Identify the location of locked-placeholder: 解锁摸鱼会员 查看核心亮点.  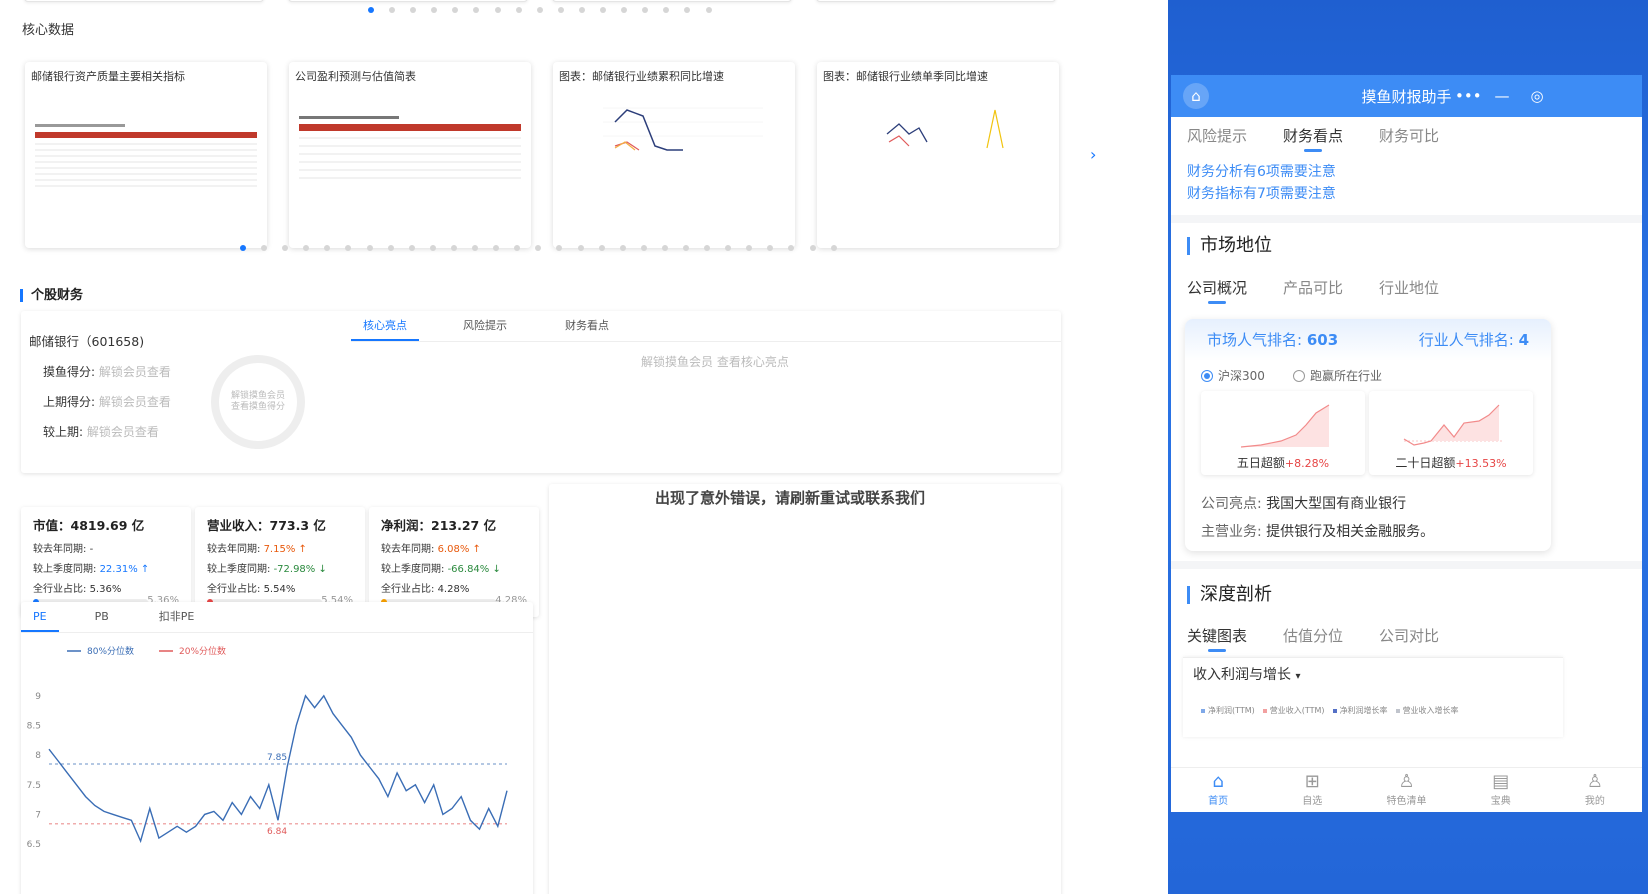
(715, 361).